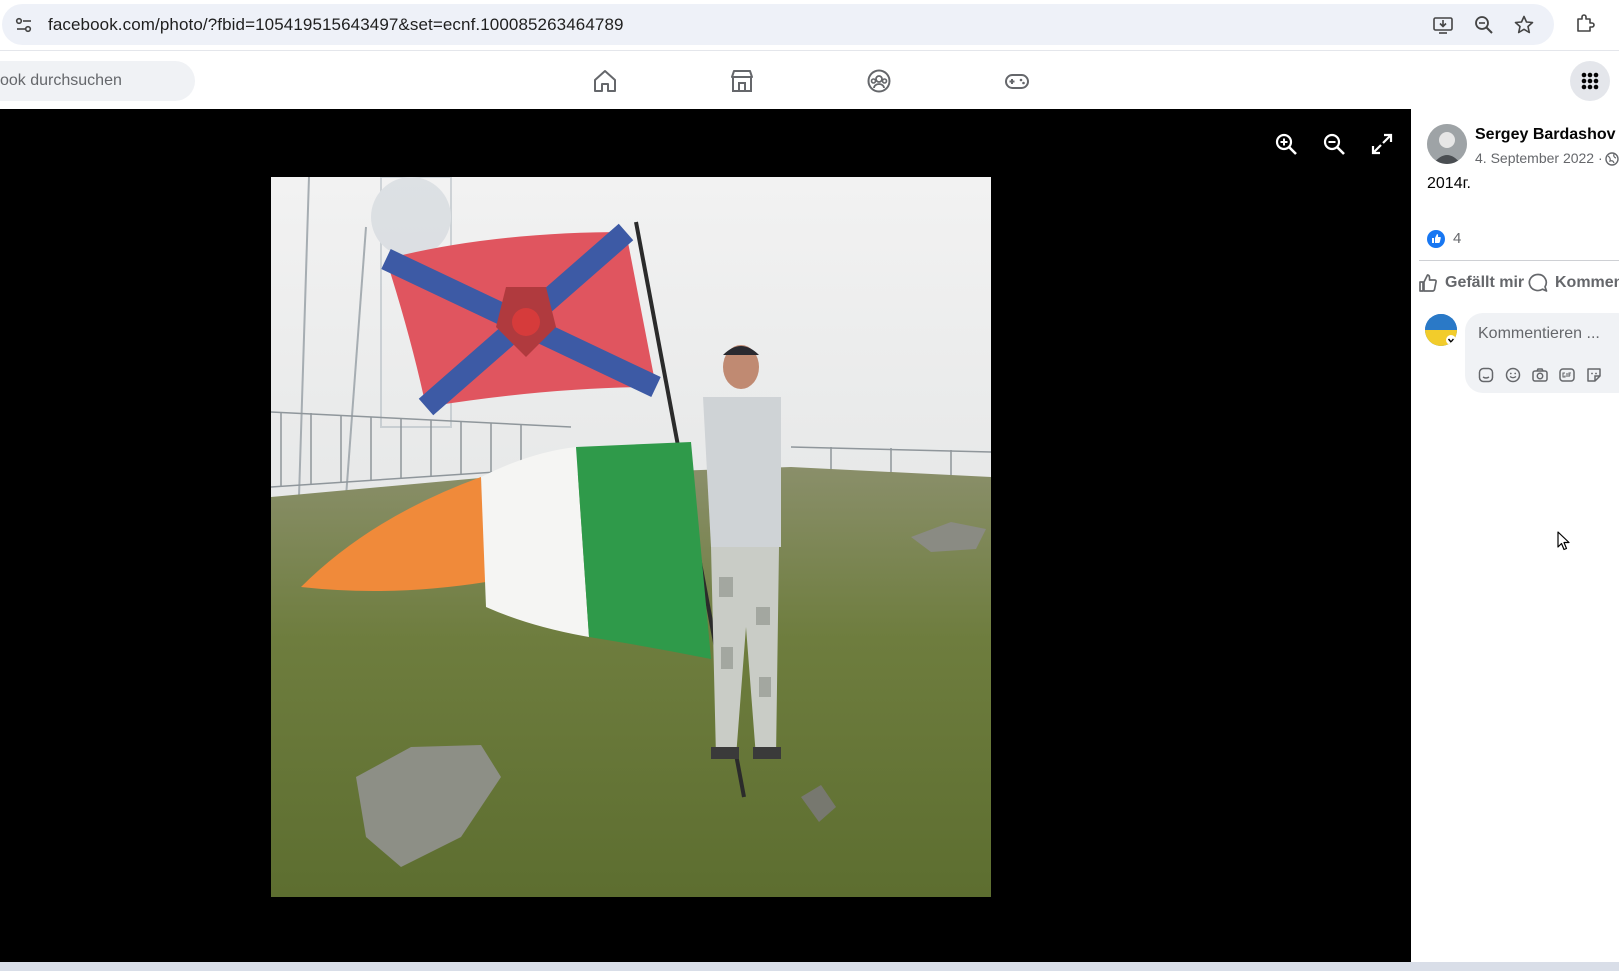 The height and width of the screenshot is (971, 1619). Describe the element at coordinates (1382, 144) in the screenshot. I see `fullscreen-icon` at that location.